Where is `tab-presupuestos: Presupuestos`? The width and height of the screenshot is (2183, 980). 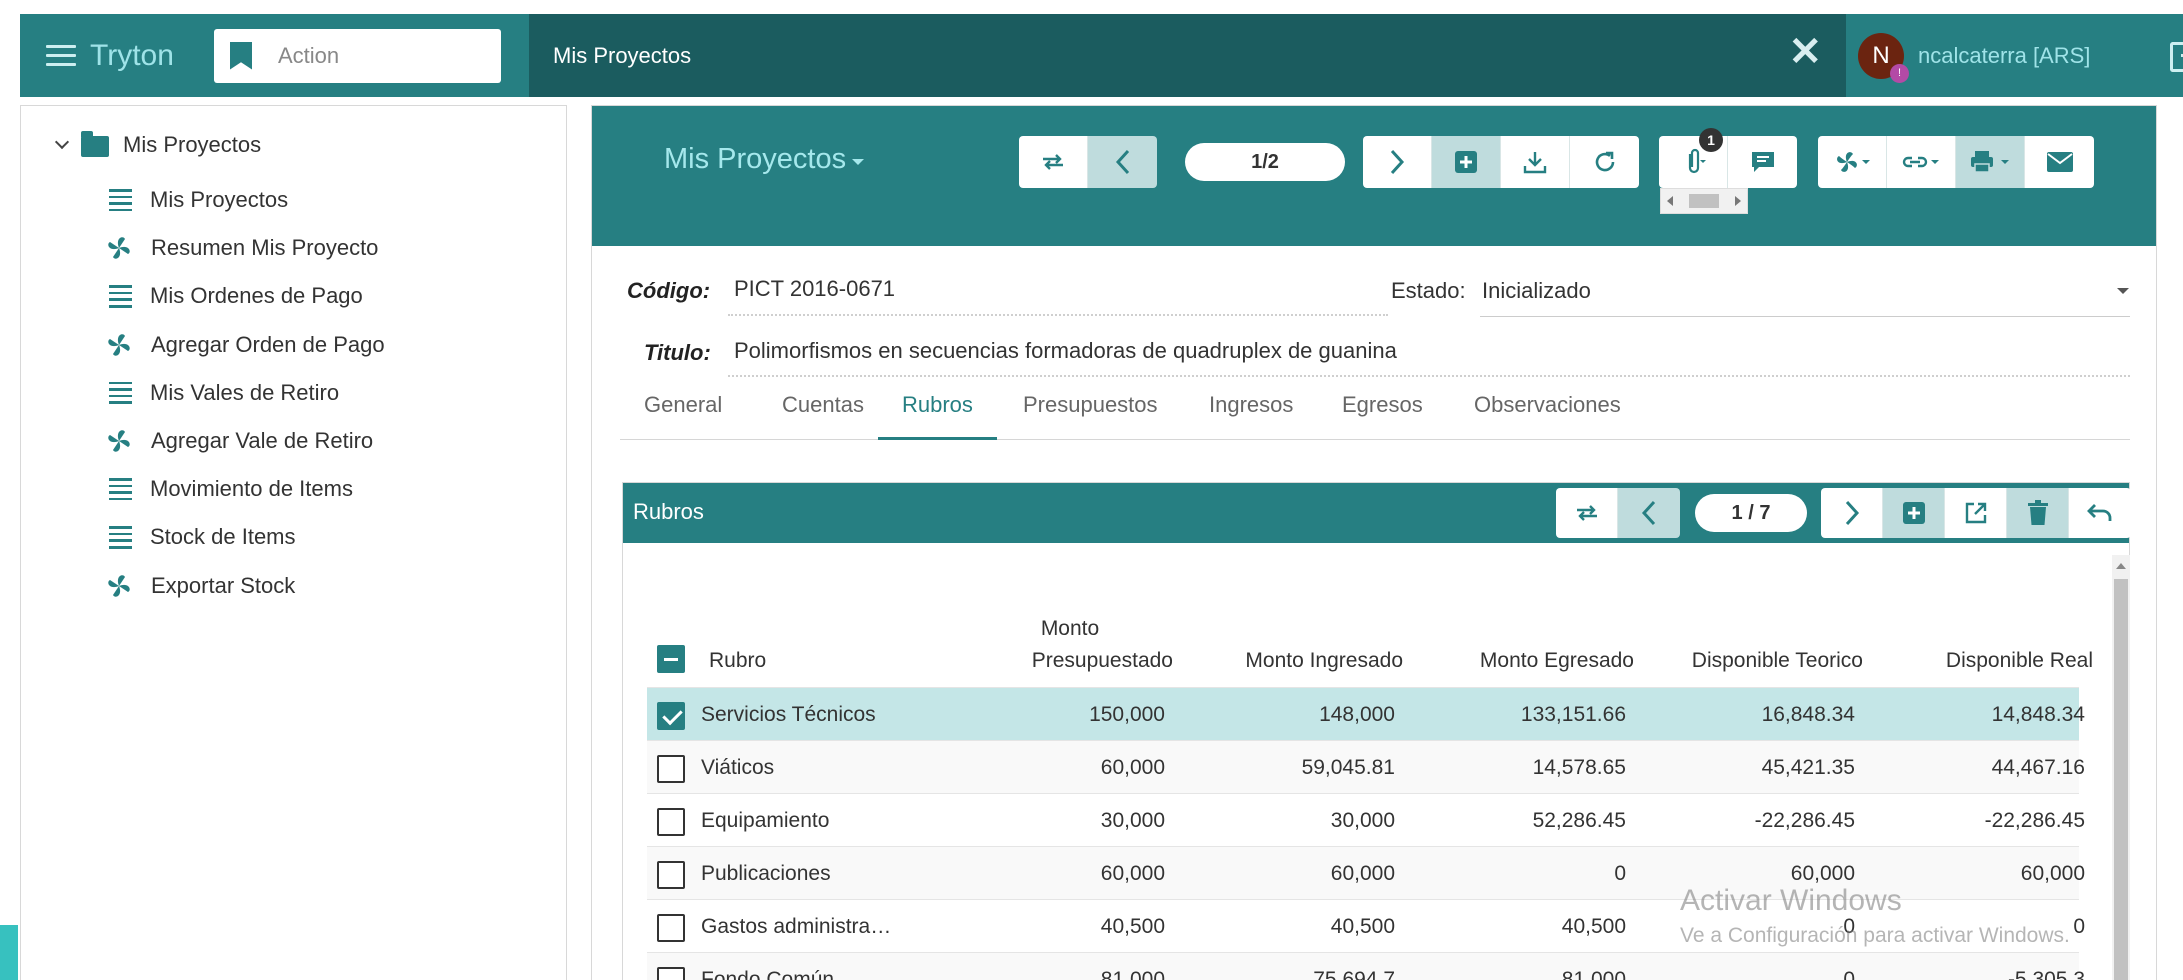
tab-presupuestos: Presupuestos is located at coordinates (1090, 412).